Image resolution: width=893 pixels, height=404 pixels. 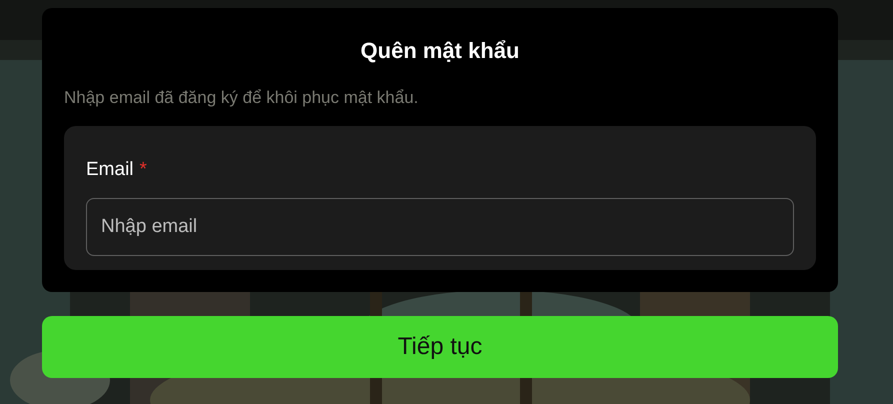 What do you see at coordinates (110, 170) in the screenshot?
I see `field-label: Email` at bounding box center [110, 170].